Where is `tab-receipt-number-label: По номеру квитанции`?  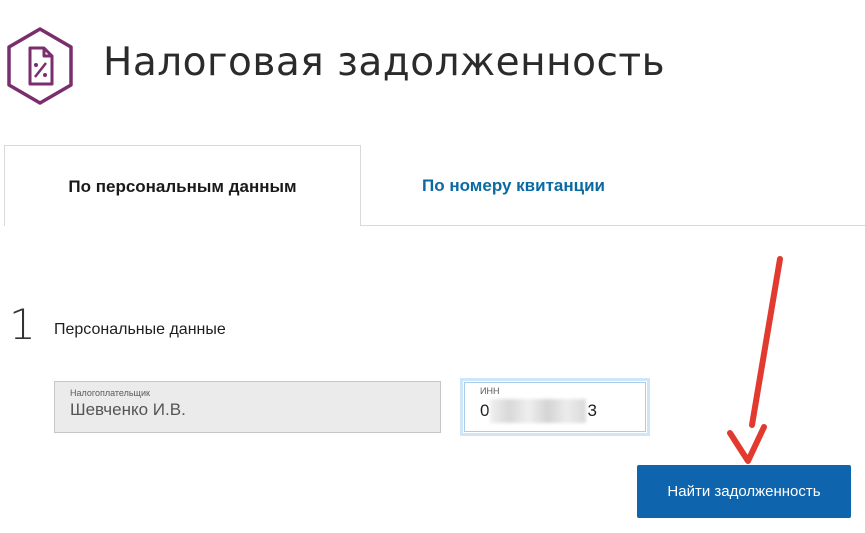
tab-receipt-number-label: По номеру квитанции is located at coordinates (513, 185).